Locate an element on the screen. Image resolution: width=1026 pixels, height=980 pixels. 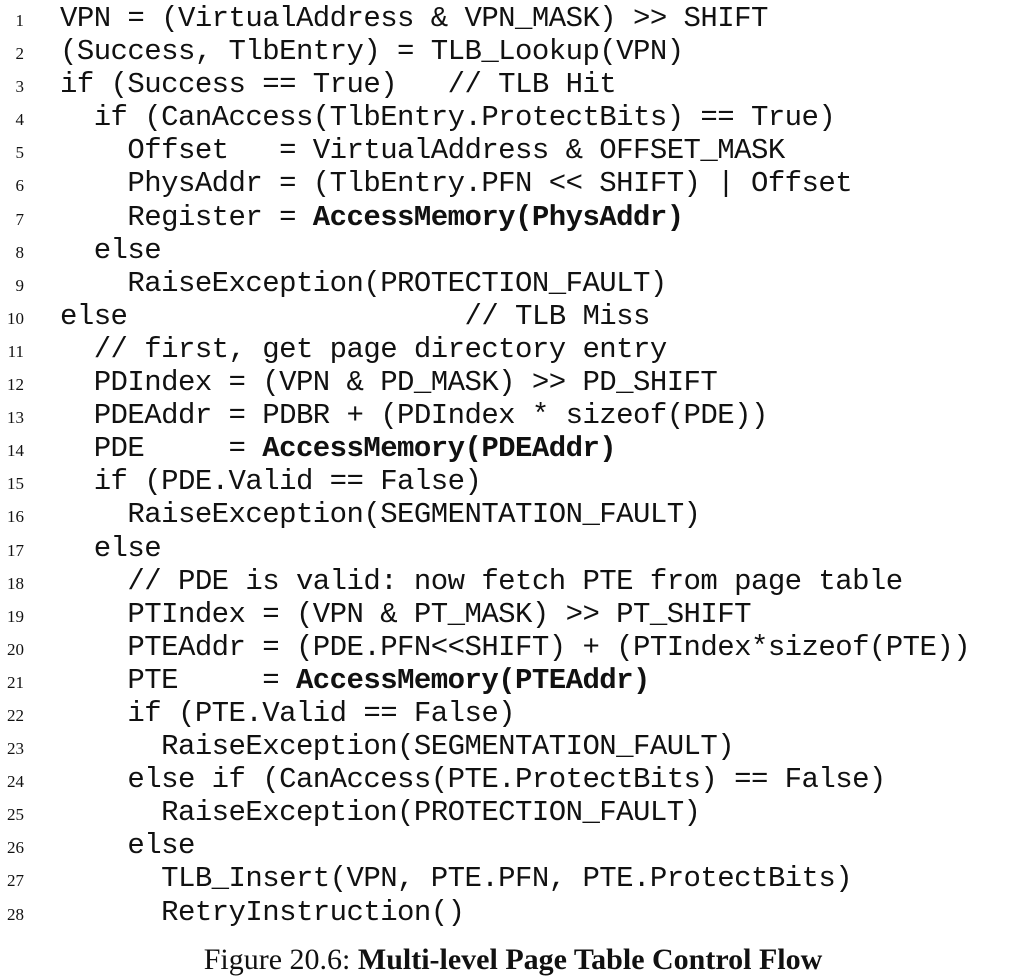
line-number: 17 is located at coordinates (15, 550).